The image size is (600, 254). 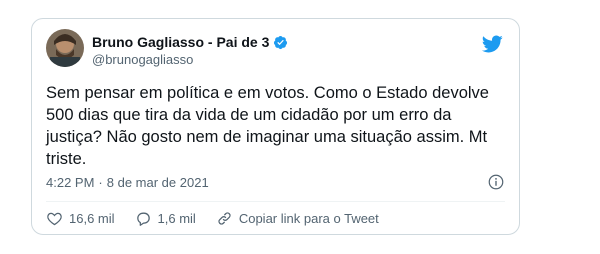 What do you see at coordinates (158, 182) in the screenshot?
I see `tweet-date: 8 de mar de 2021` at bounding box center [158, 182].